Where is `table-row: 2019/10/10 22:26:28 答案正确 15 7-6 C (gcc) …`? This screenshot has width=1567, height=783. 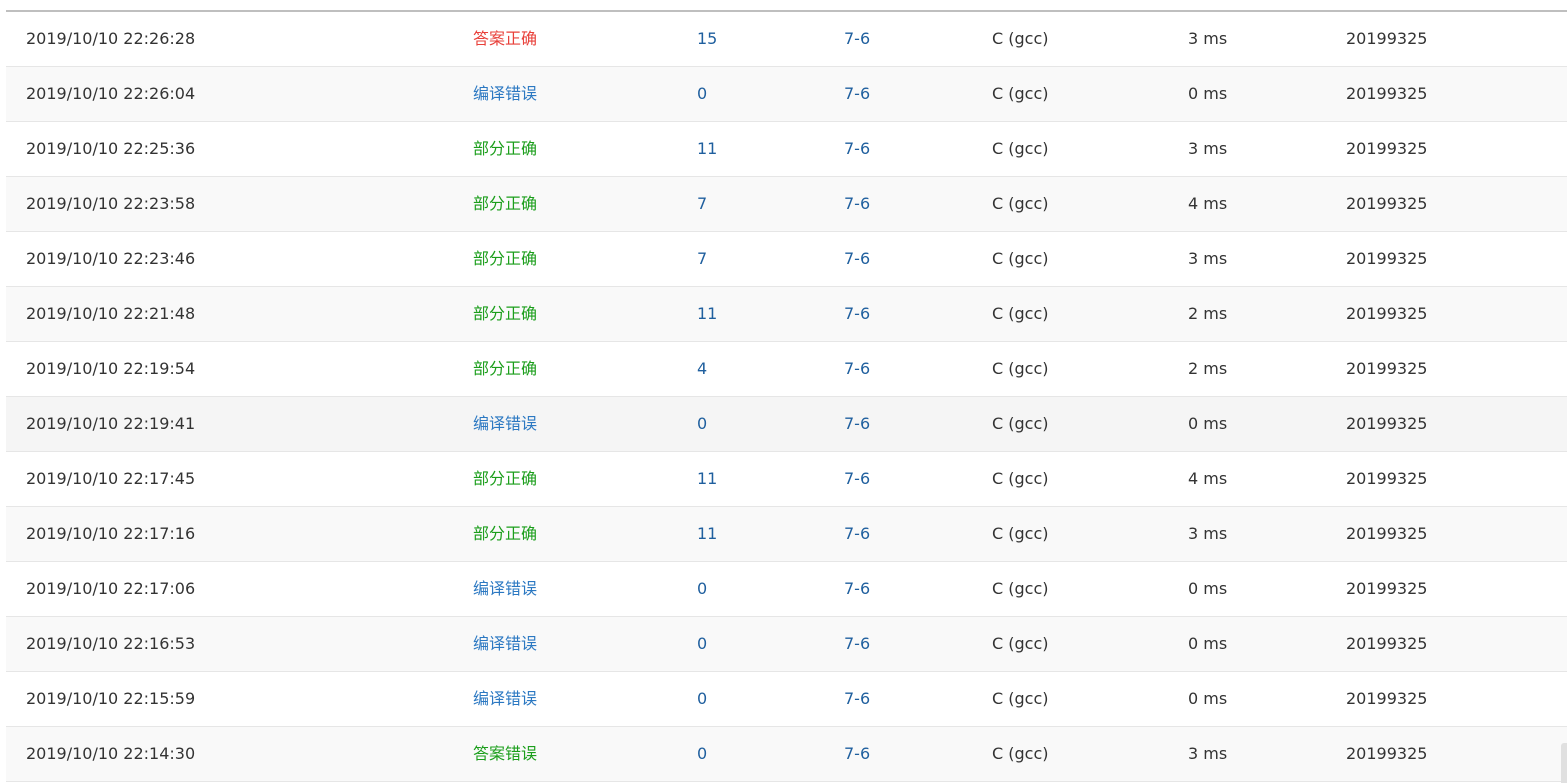 table-row: 2019/10/10 22:26:28 答案正确 15 7-6 C (gcc) … is located at coordinates (786, 39).